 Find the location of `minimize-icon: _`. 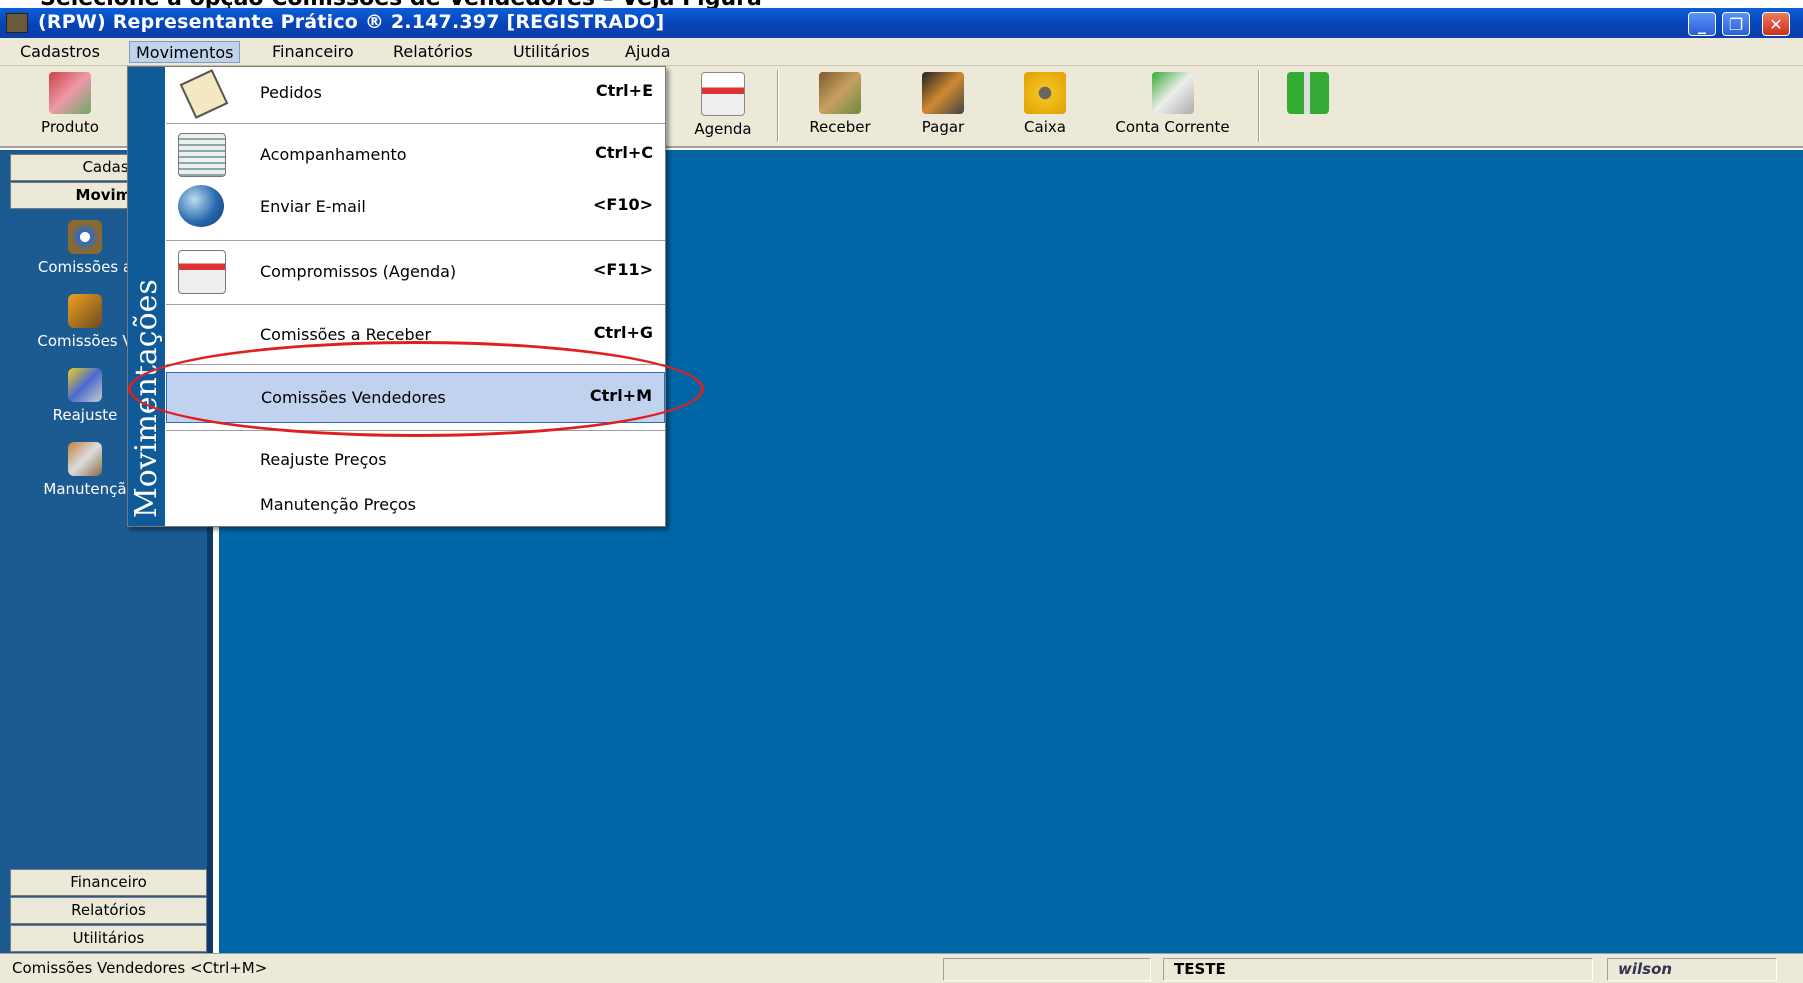

minimize-icon: _ is located at coordinates (1702, 24).